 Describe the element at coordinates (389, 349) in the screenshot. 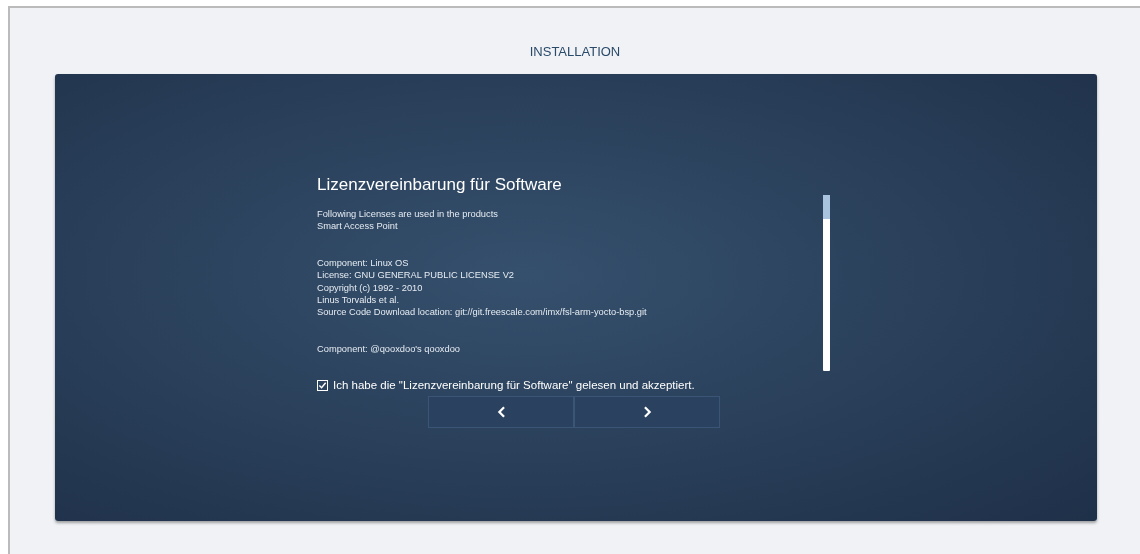

I see `license-text-line: Component: @qooxdoo's qooxdoo` at that location.